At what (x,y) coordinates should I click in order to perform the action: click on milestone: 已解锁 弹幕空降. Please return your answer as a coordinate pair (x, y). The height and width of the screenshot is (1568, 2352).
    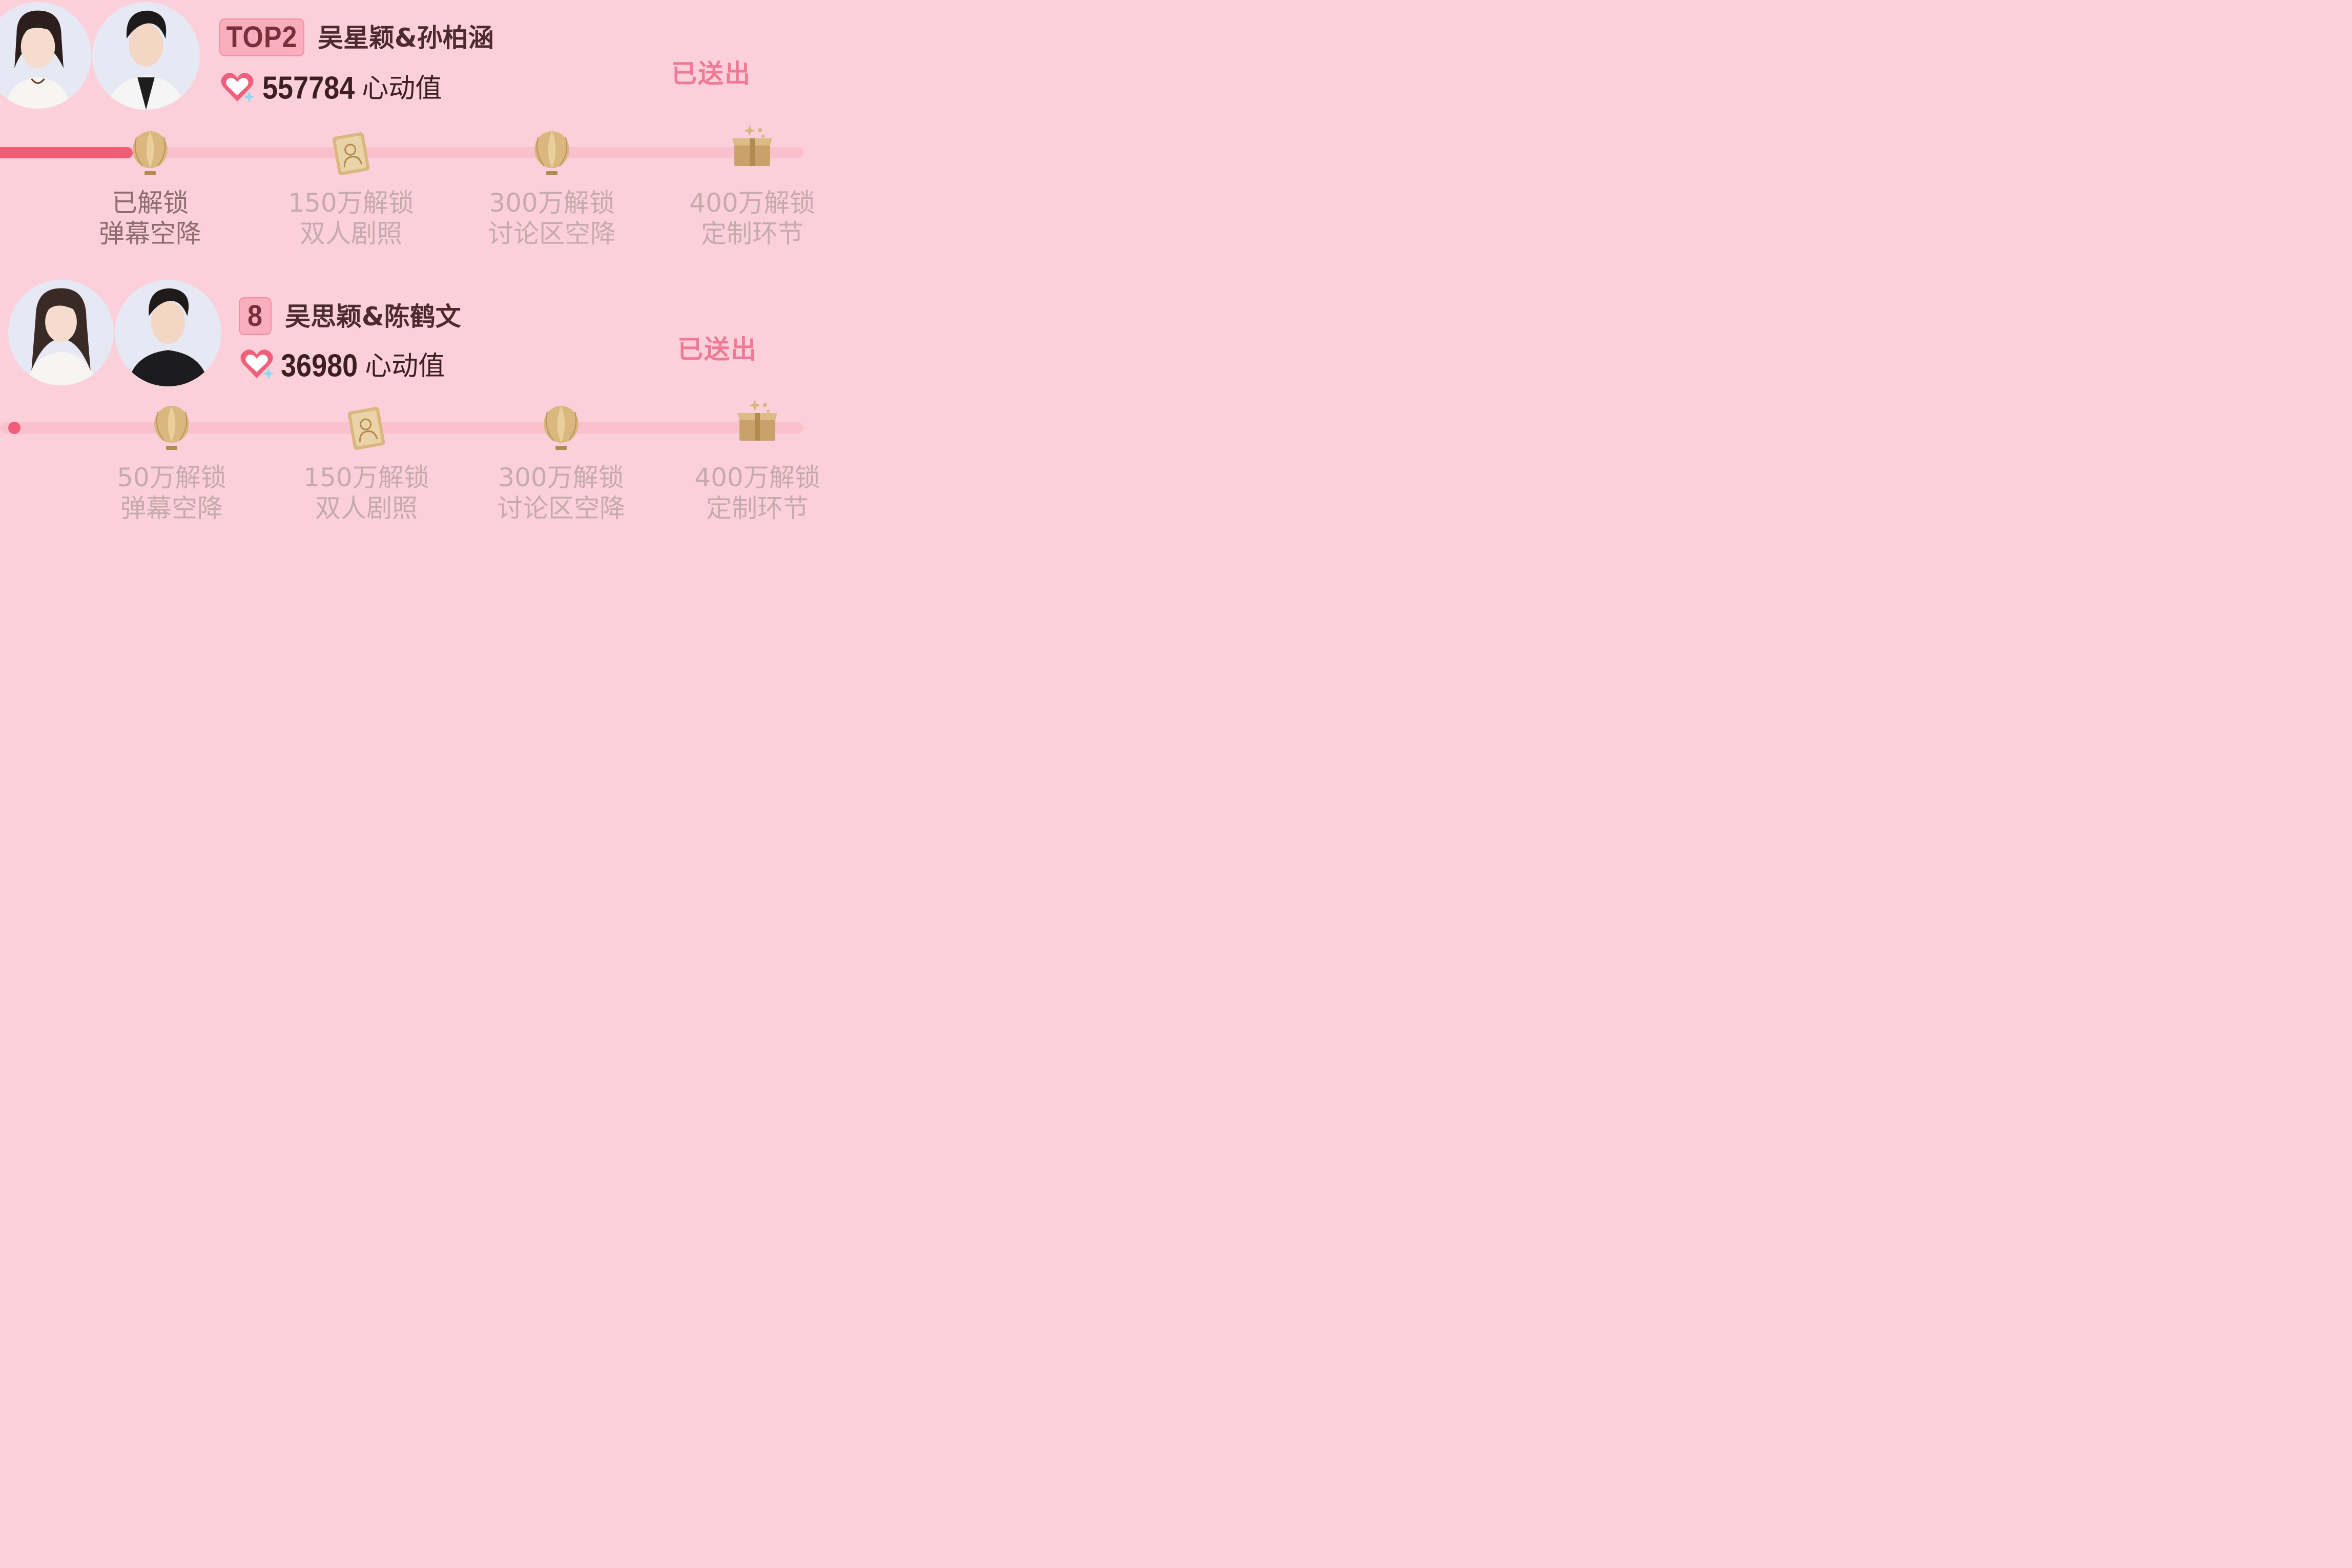
    Looking at the image, I should click on (150, 189).